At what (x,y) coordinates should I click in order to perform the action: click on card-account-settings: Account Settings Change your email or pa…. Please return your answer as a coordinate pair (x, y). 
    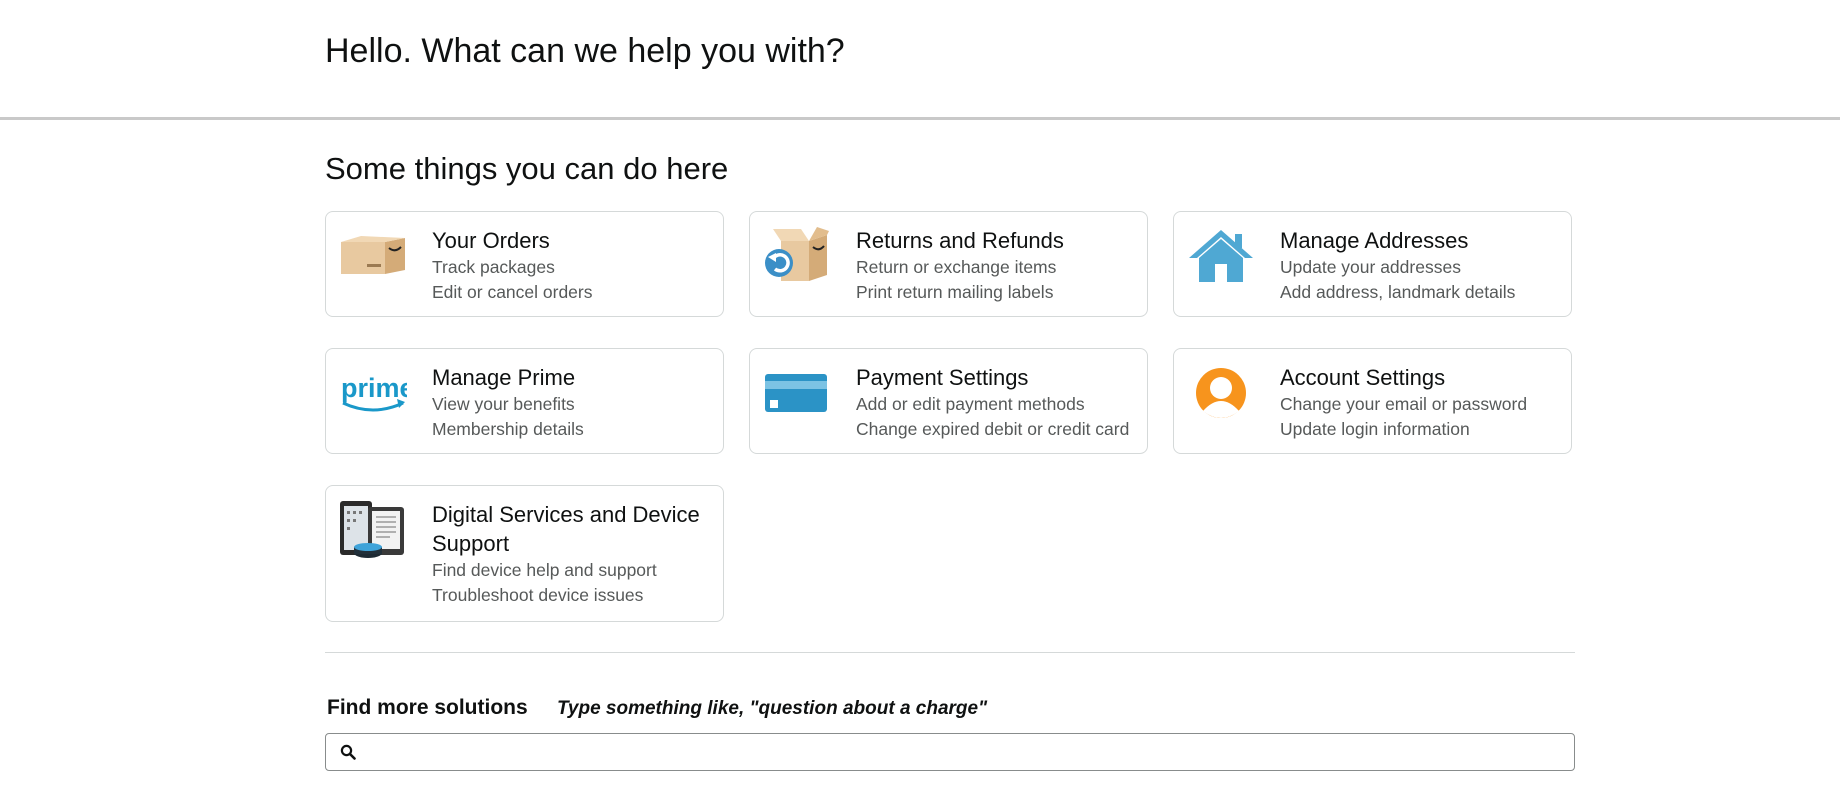
    Looking at the image, I should click on (1372, 401).